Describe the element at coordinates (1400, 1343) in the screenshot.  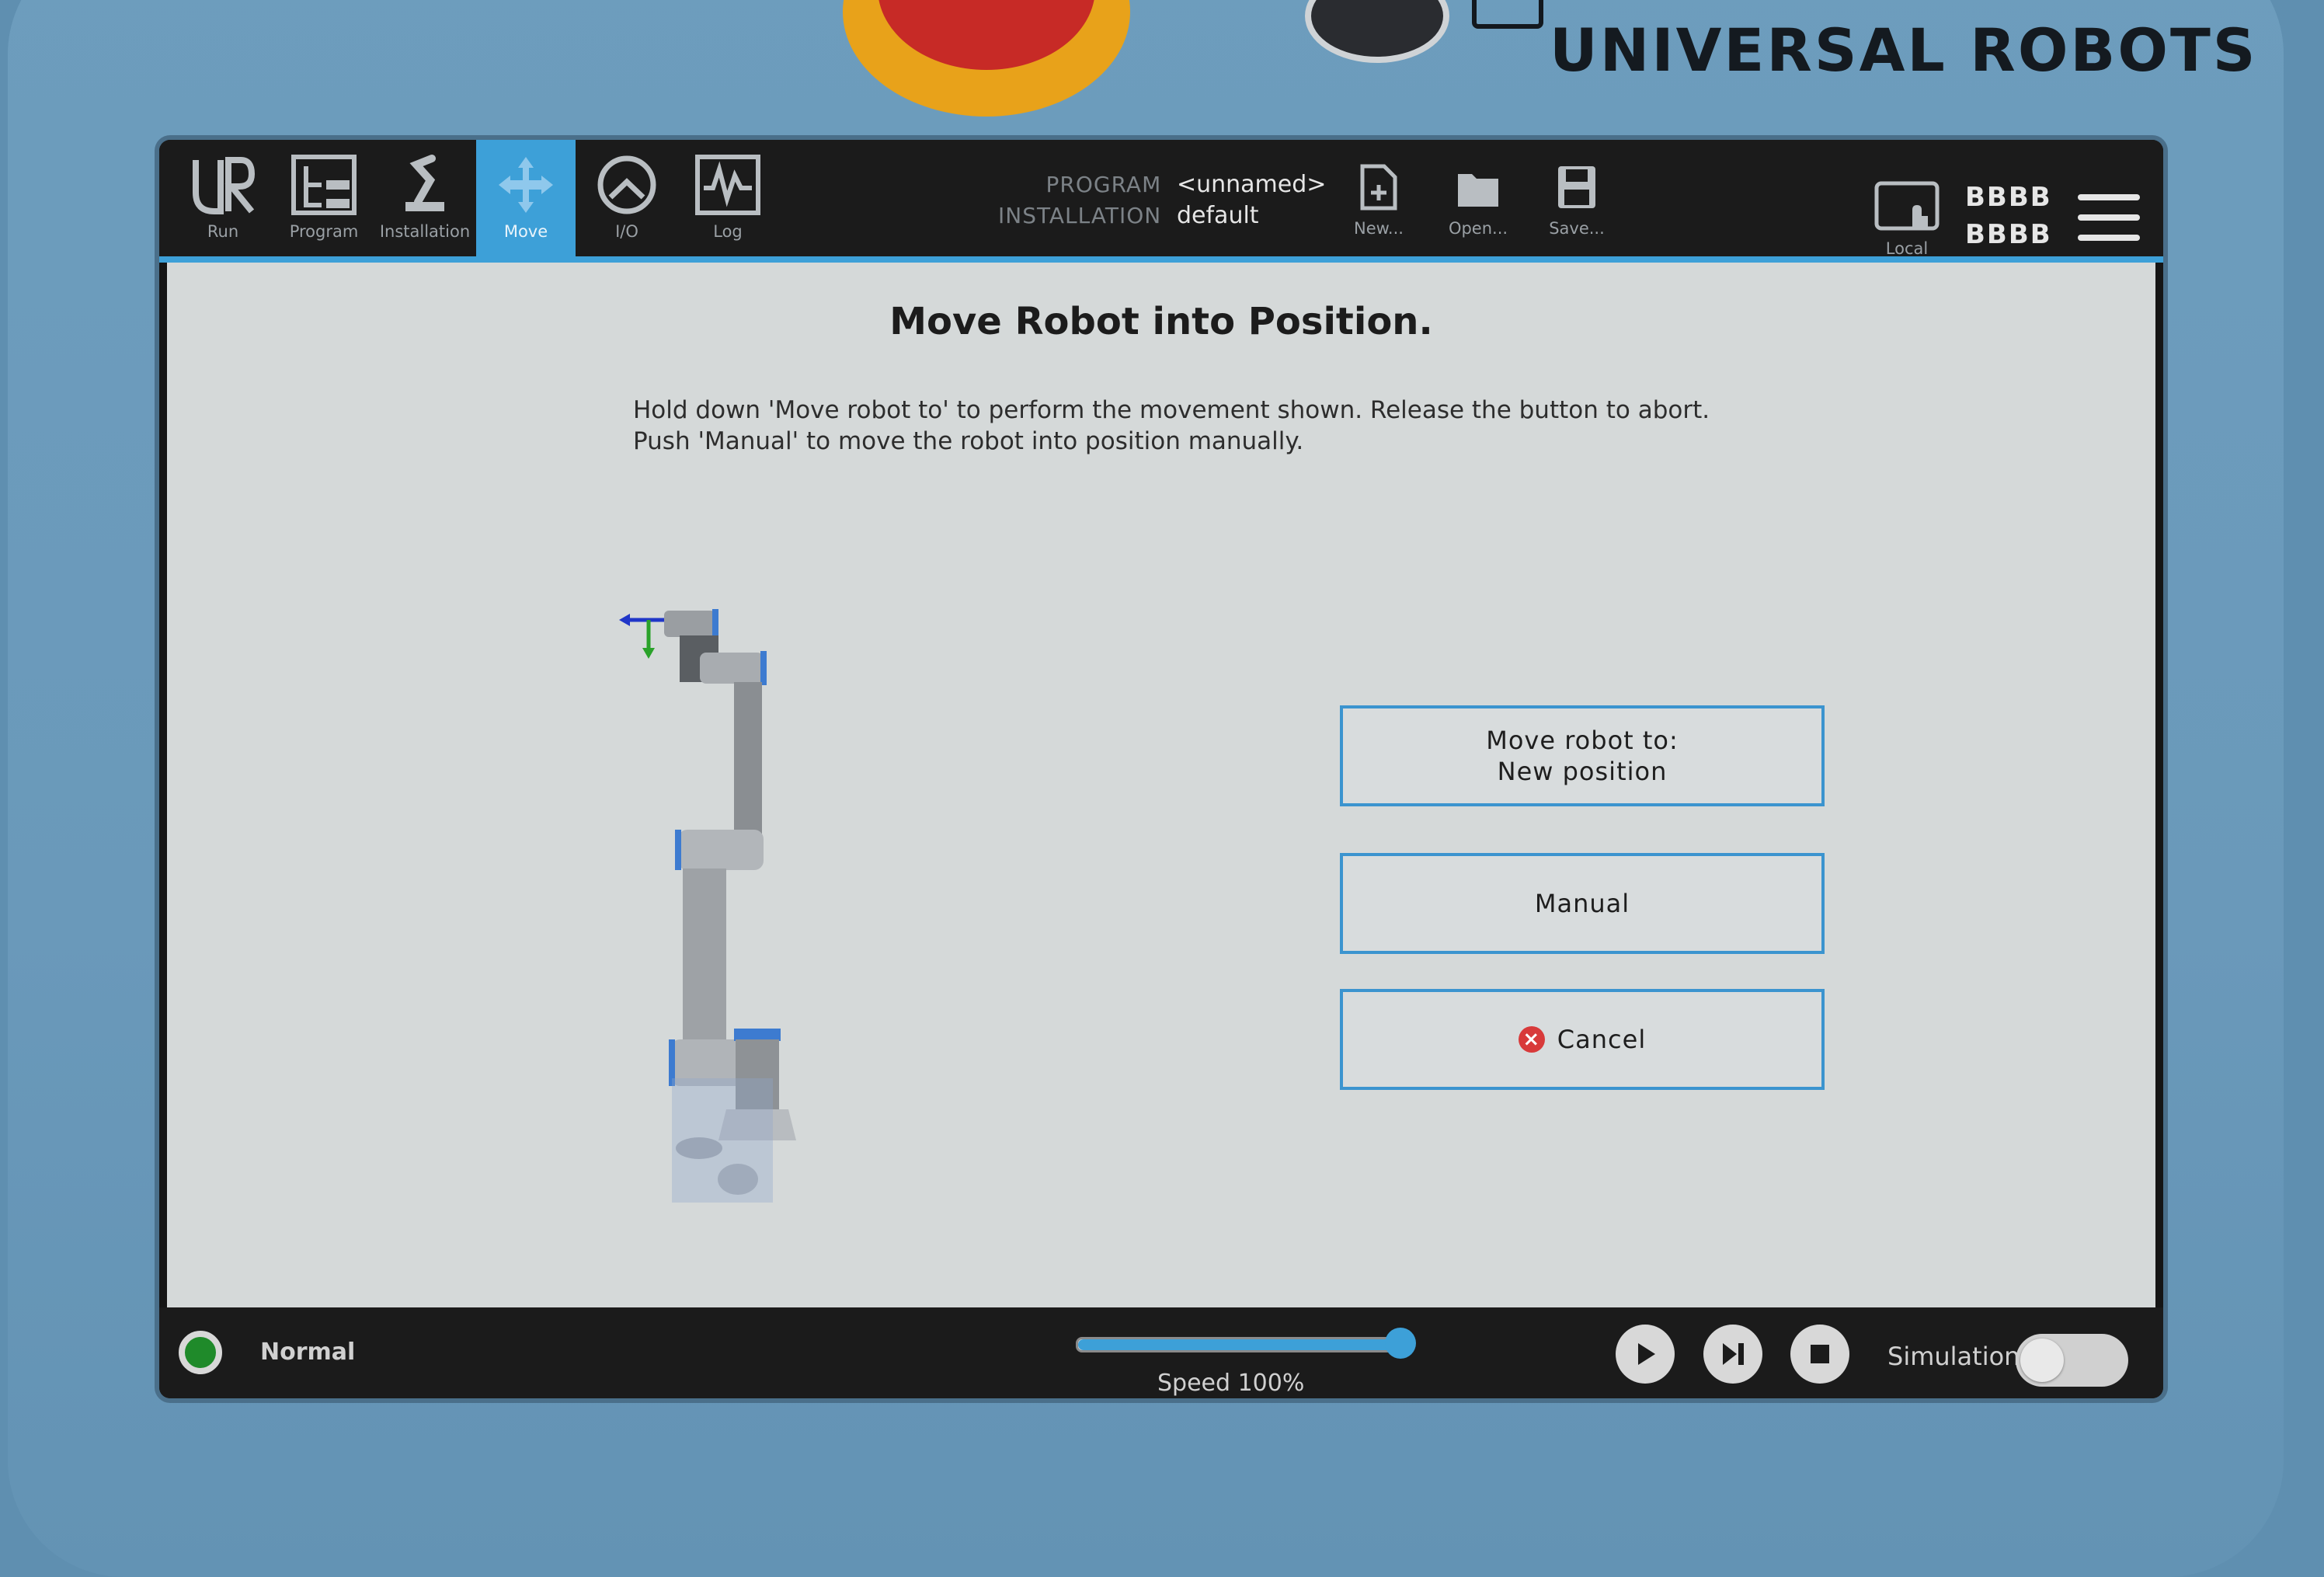
I see `speed-slider-handle` at that location.